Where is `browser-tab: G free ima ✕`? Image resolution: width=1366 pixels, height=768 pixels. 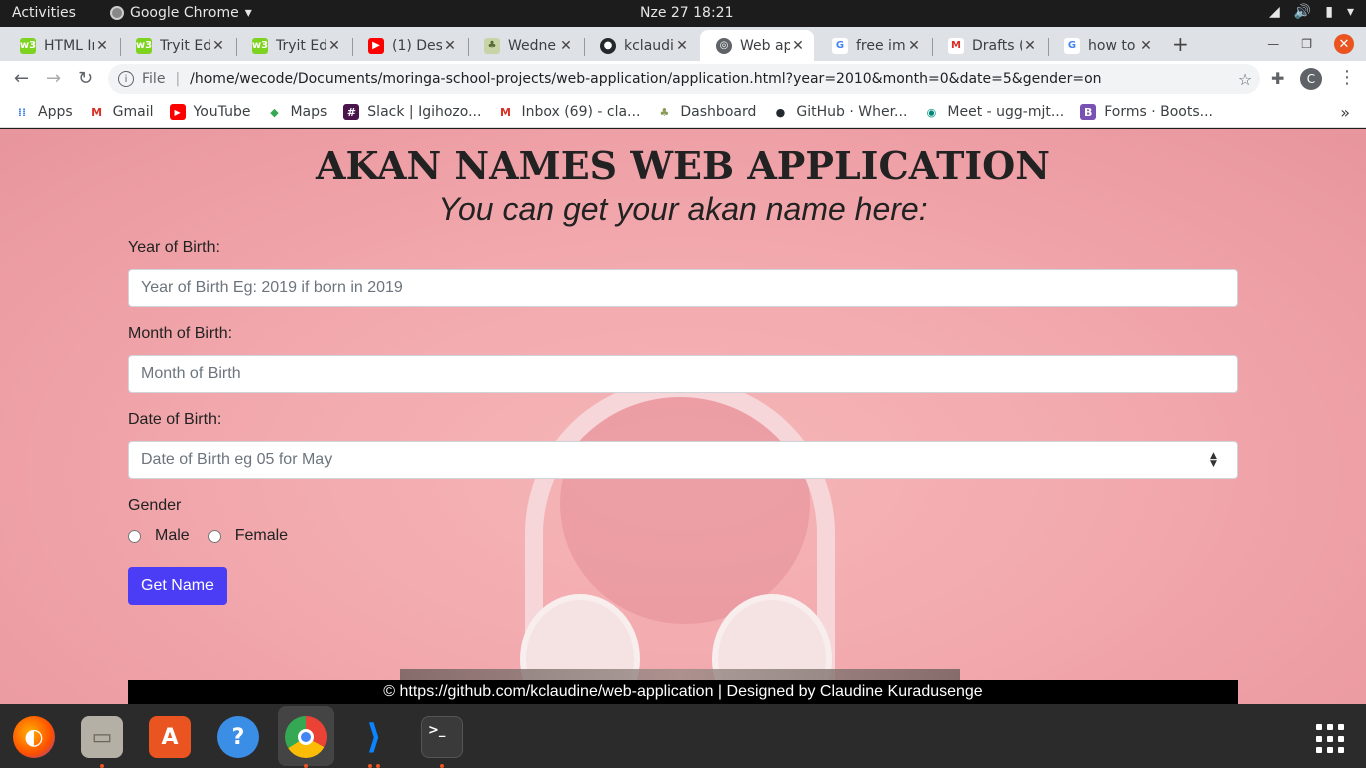 browser-tab: G free ima ✕ is located at coordinates (873, 45).